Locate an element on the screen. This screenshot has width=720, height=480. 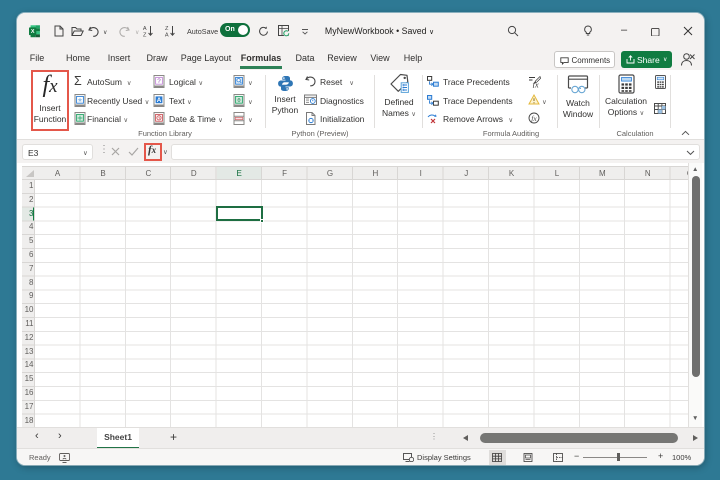
svg-text: X is located at coordinates (33, 32).